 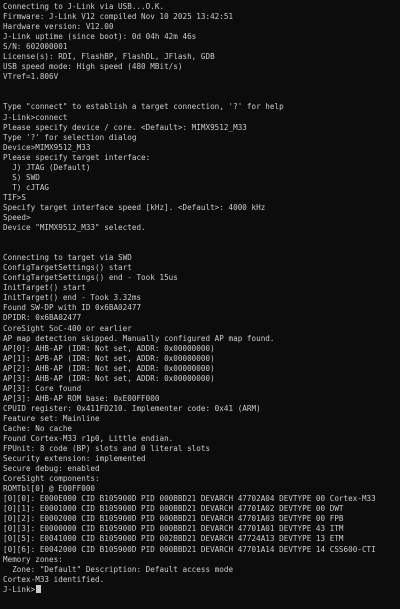 What do you see at coordinates (51, 479) in the screenshot?
I see `terminal-line: CoreSight components:` at bounding box center [51, 479].